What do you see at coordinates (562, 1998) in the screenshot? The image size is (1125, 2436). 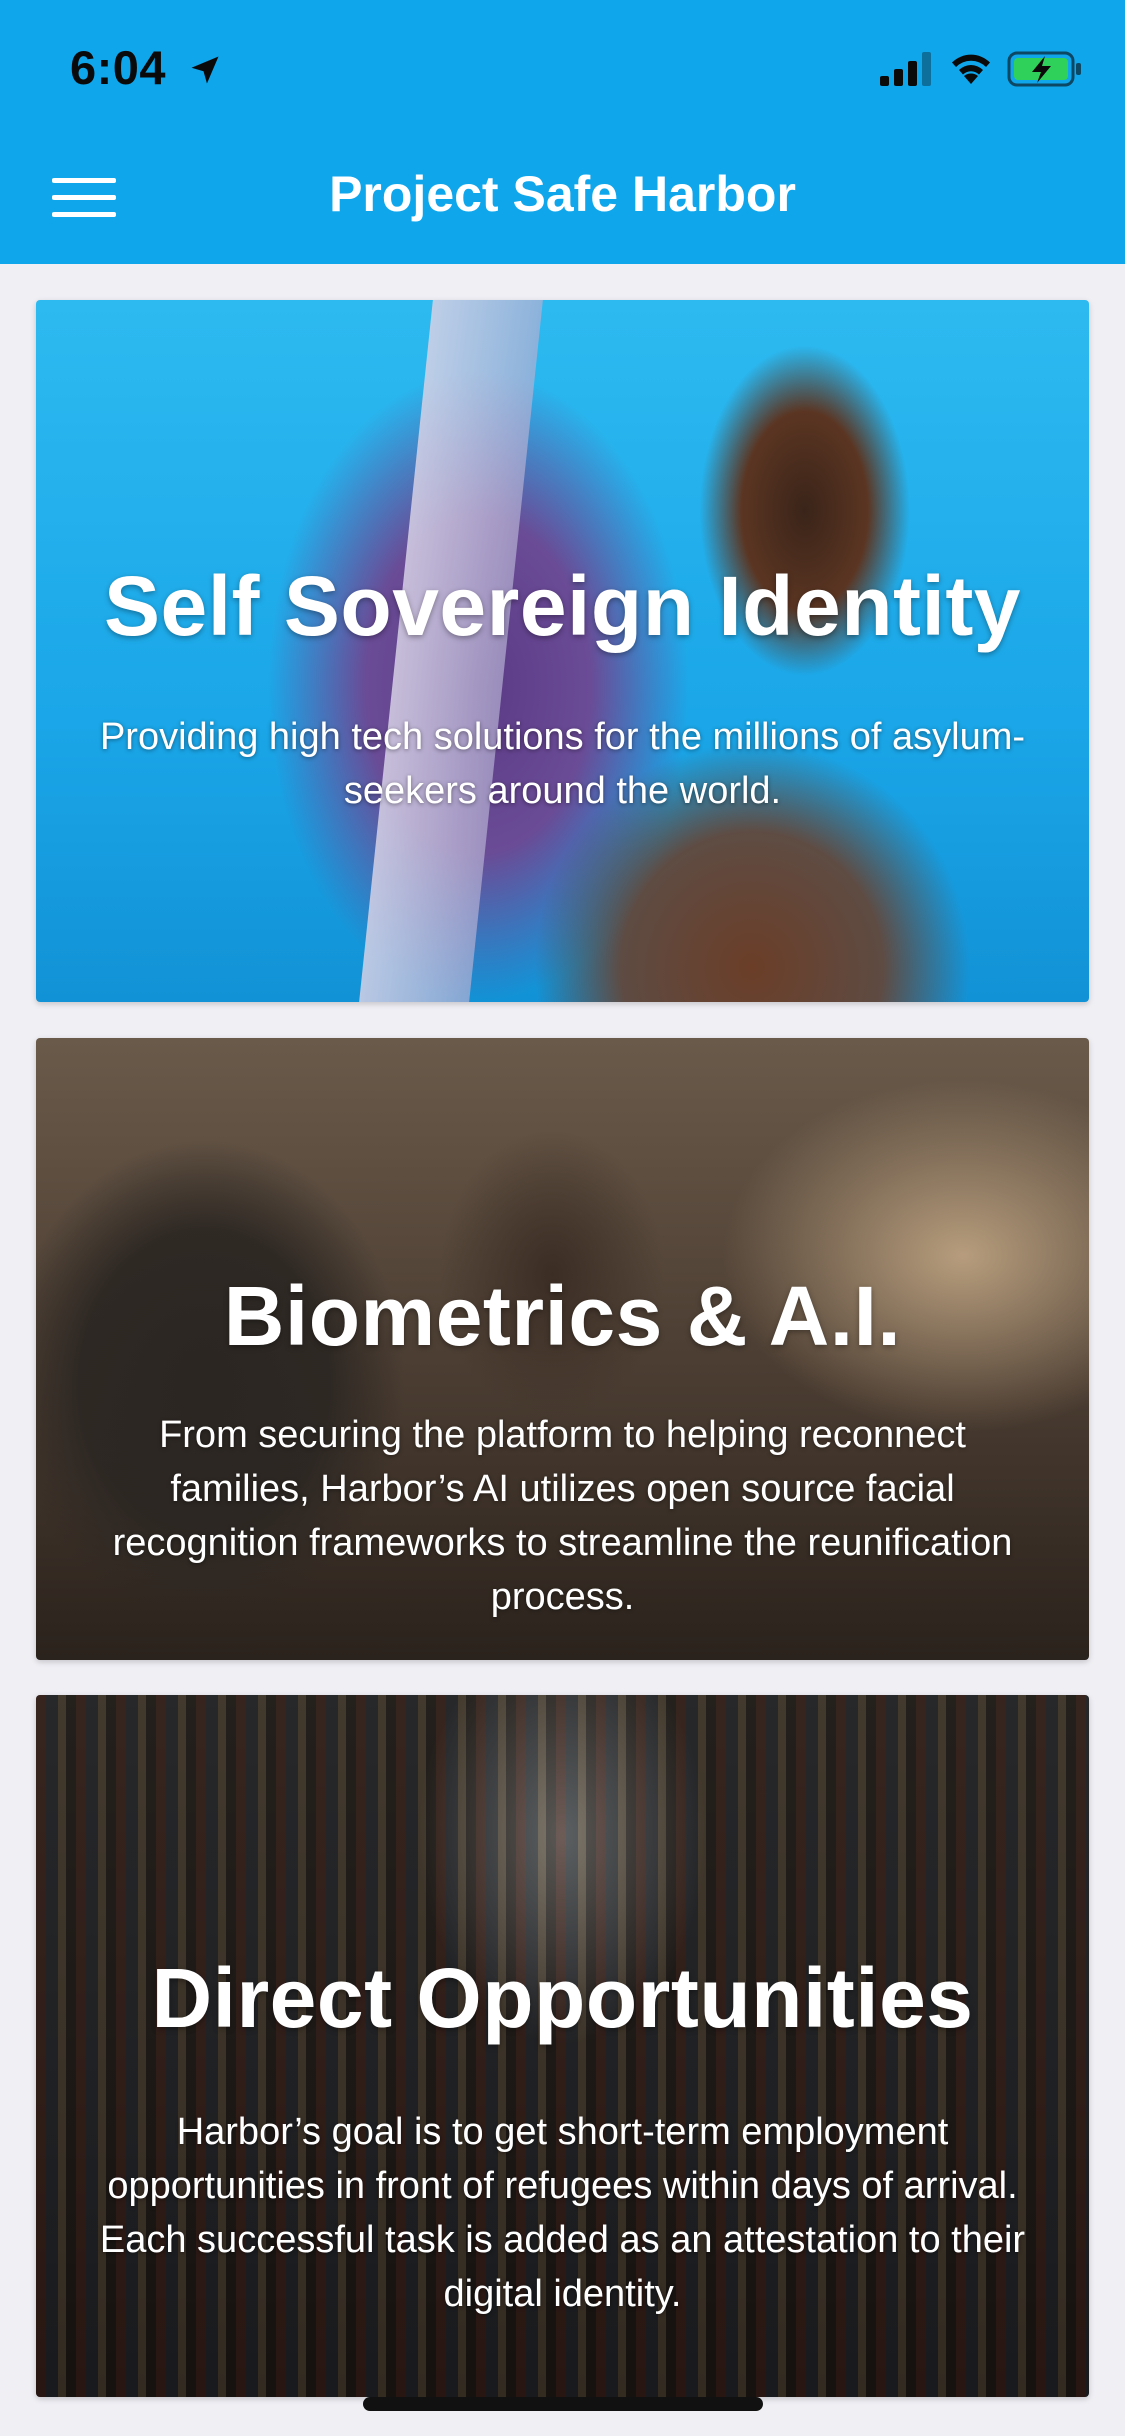 I see `card-title: Direct Opportunities` at bounding box center [562, 1998].